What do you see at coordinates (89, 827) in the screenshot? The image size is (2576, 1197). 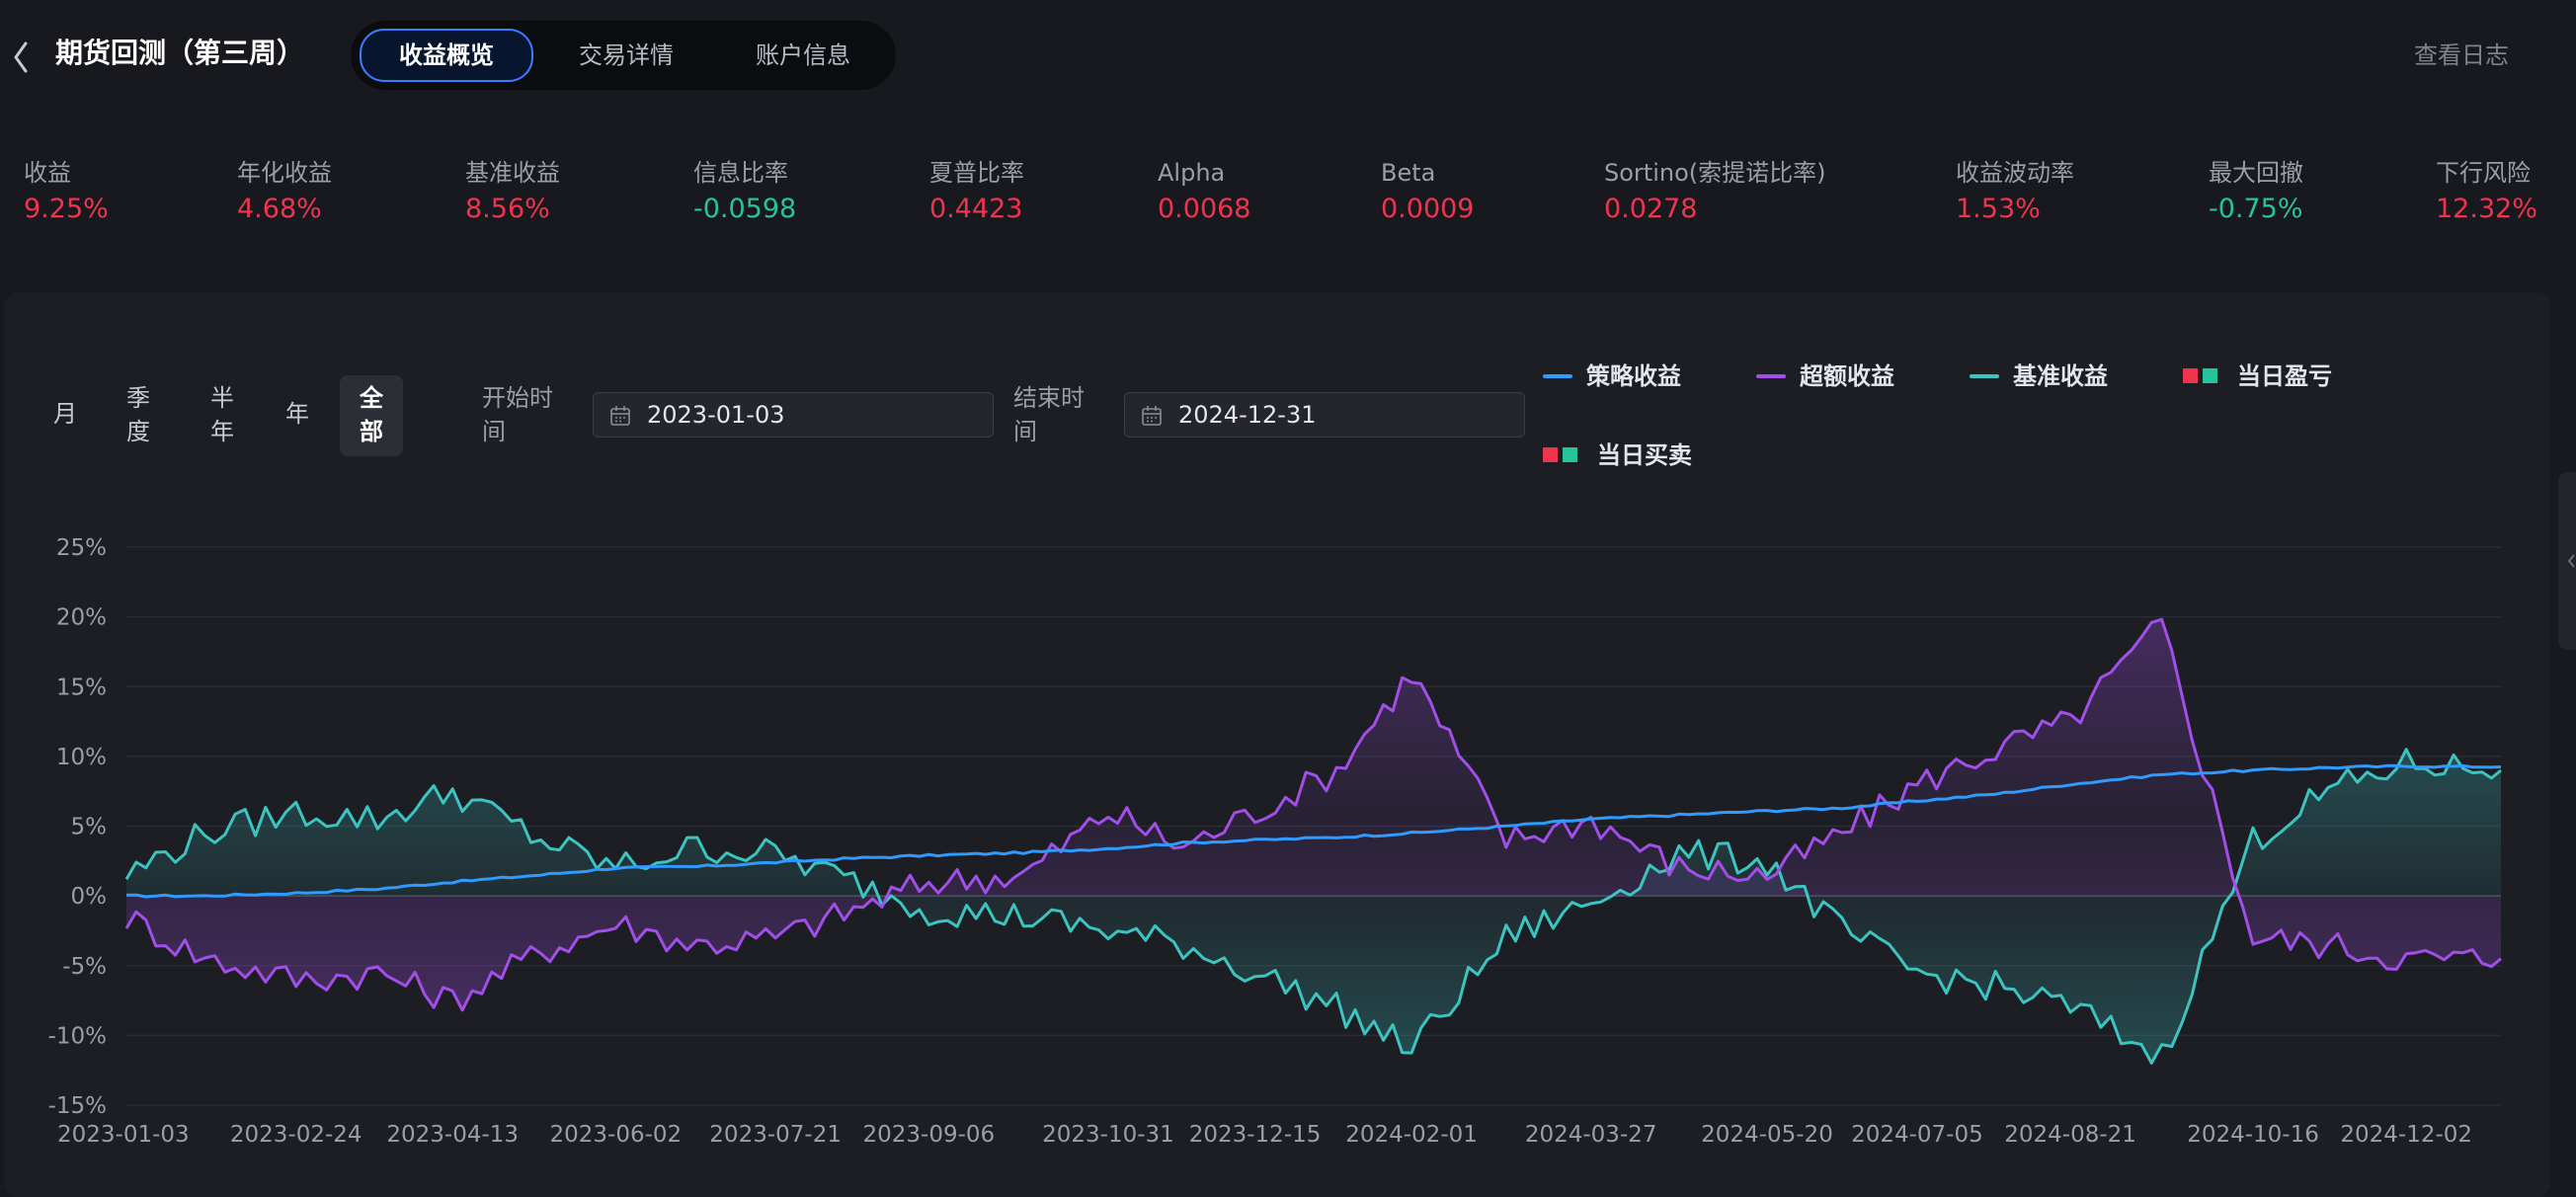 I see `y-tick-label: 5%` at bounding box center [89, 827].